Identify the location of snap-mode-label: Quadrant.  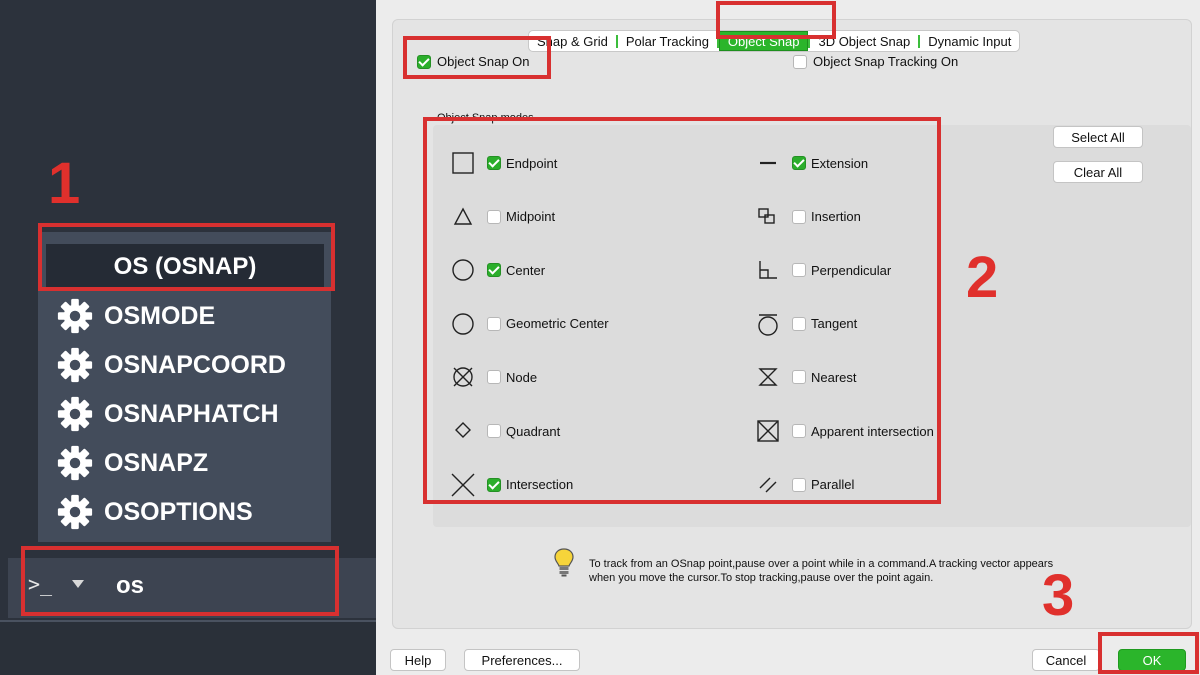
(533, 431).